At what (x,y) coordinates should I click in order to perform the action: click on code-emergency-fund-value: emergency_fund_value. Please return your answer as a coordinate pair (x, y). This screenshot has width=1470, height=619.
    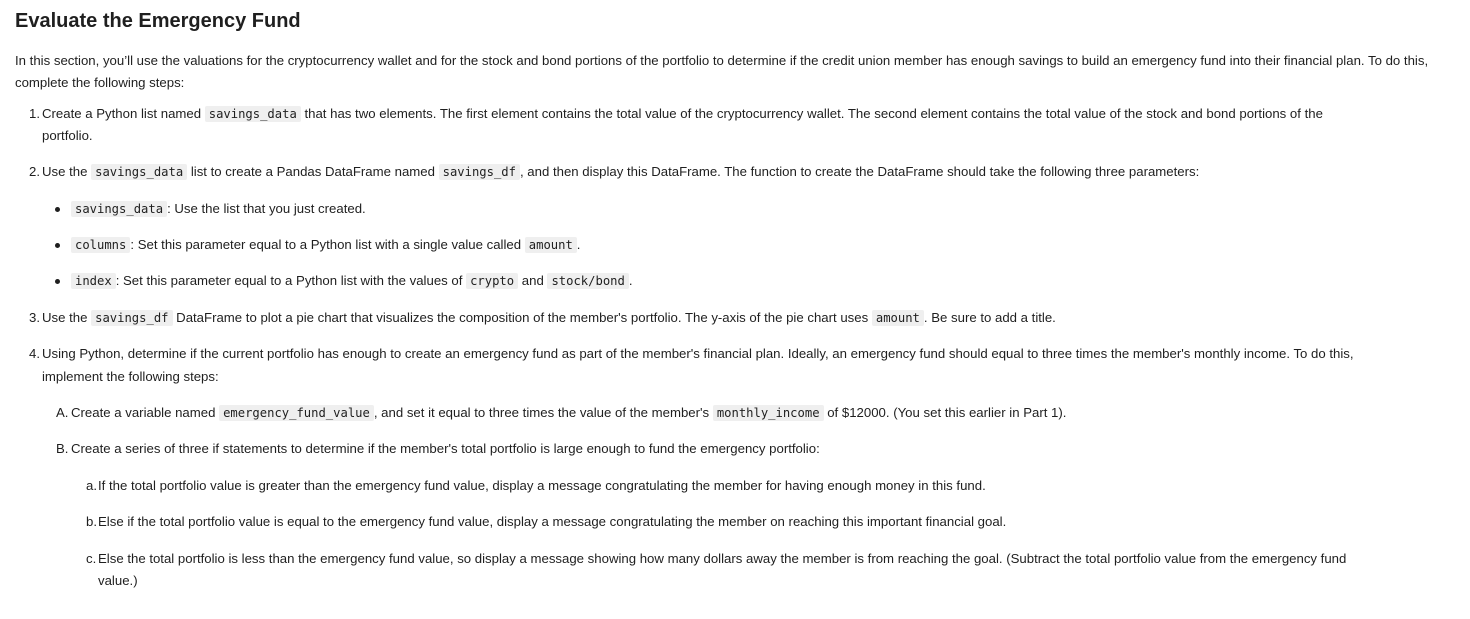
    Looking at the image, I should click on (296, 413).